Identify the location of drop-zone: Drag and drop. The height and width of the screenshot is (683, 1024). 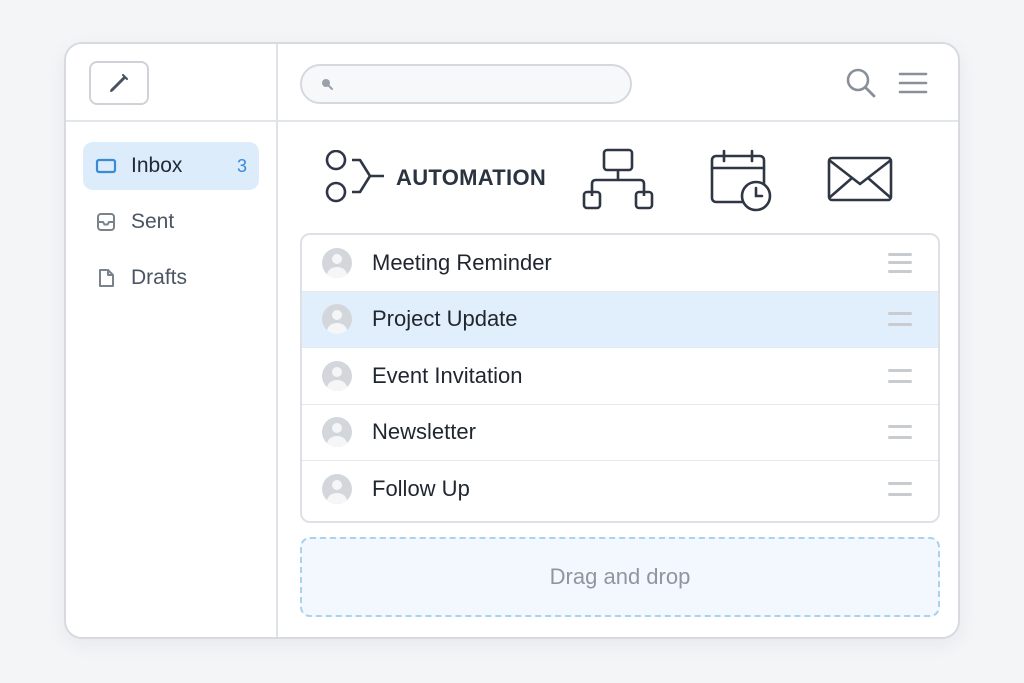
(620, 577).